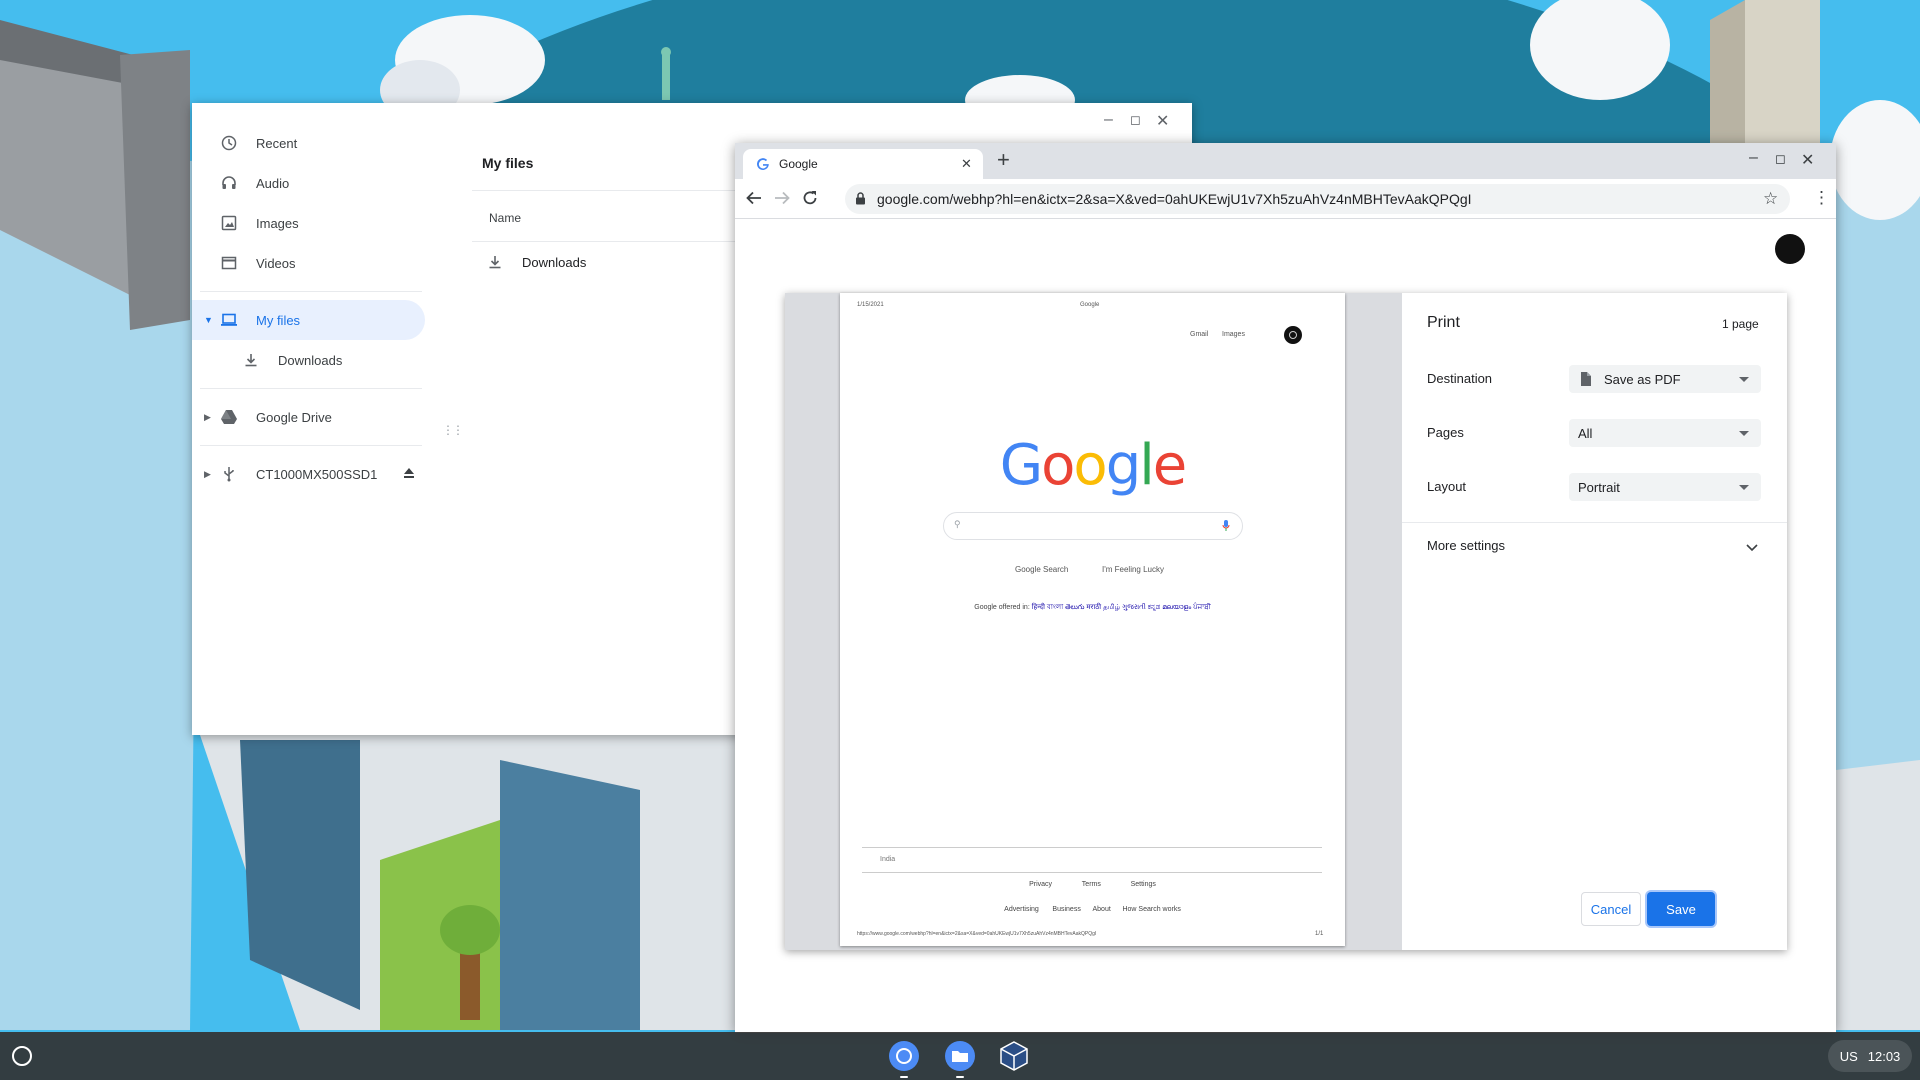  Describe the element at coordinates (957, 524) in the screenshot. I see `search-icon: ⚲` at that location.